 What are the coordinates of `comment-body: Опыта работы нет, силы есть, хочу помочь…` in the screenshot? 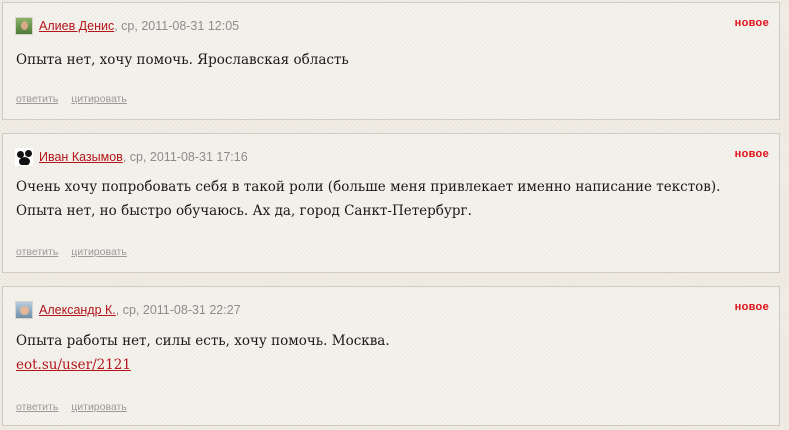 It's located at (387, 353).